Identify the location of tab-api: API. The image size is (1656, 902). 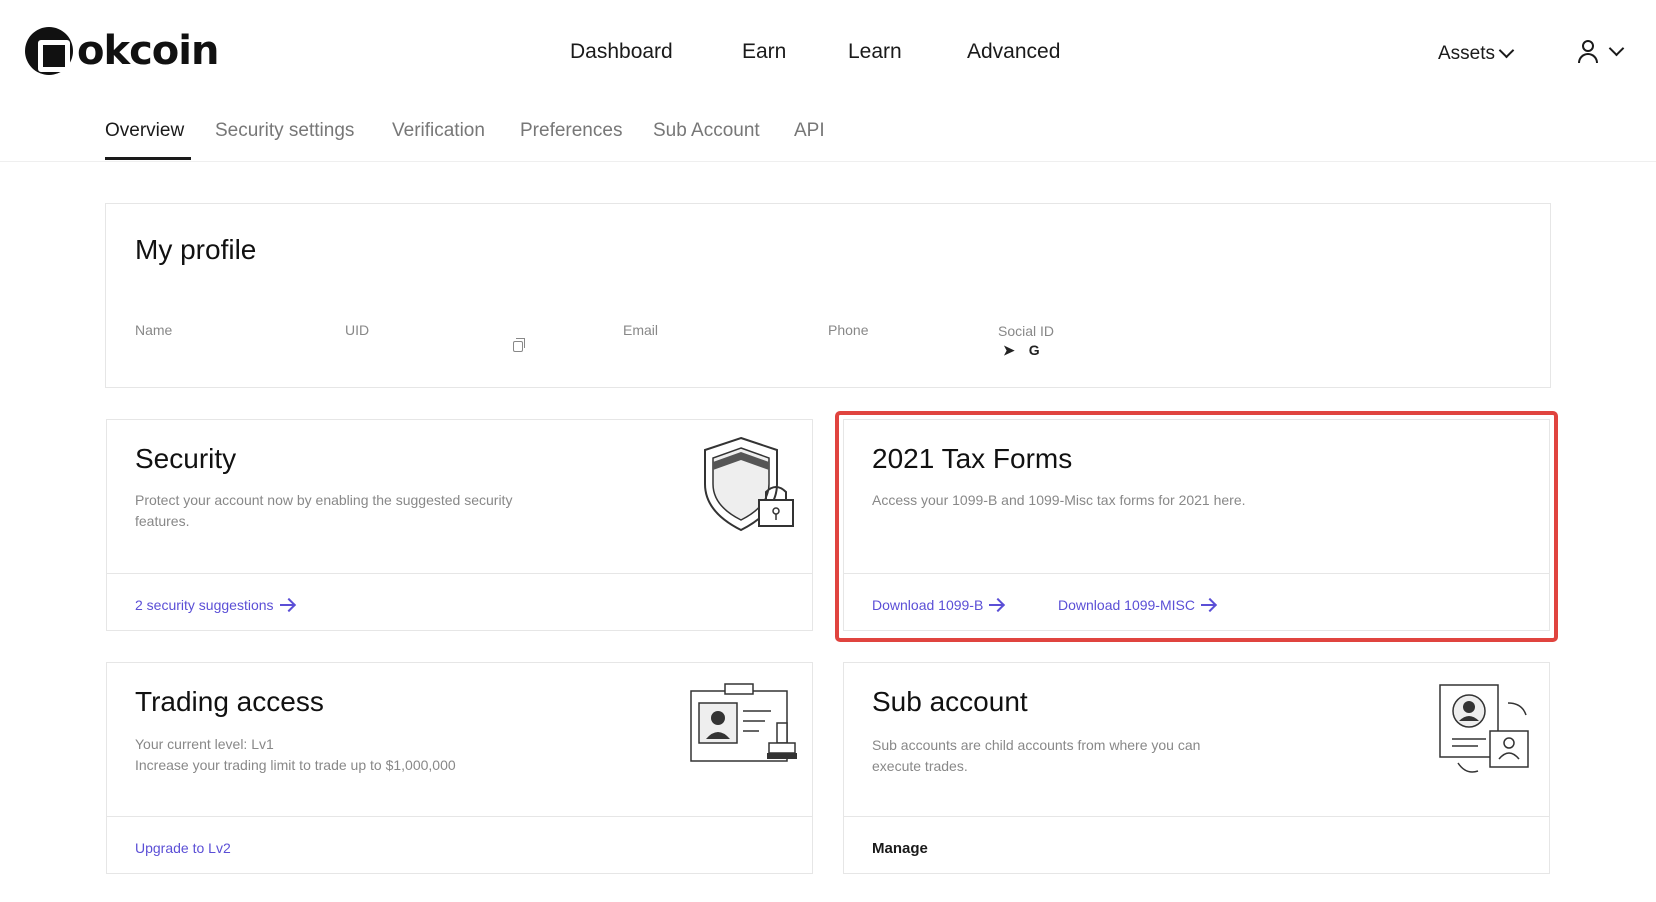
(809, 131).